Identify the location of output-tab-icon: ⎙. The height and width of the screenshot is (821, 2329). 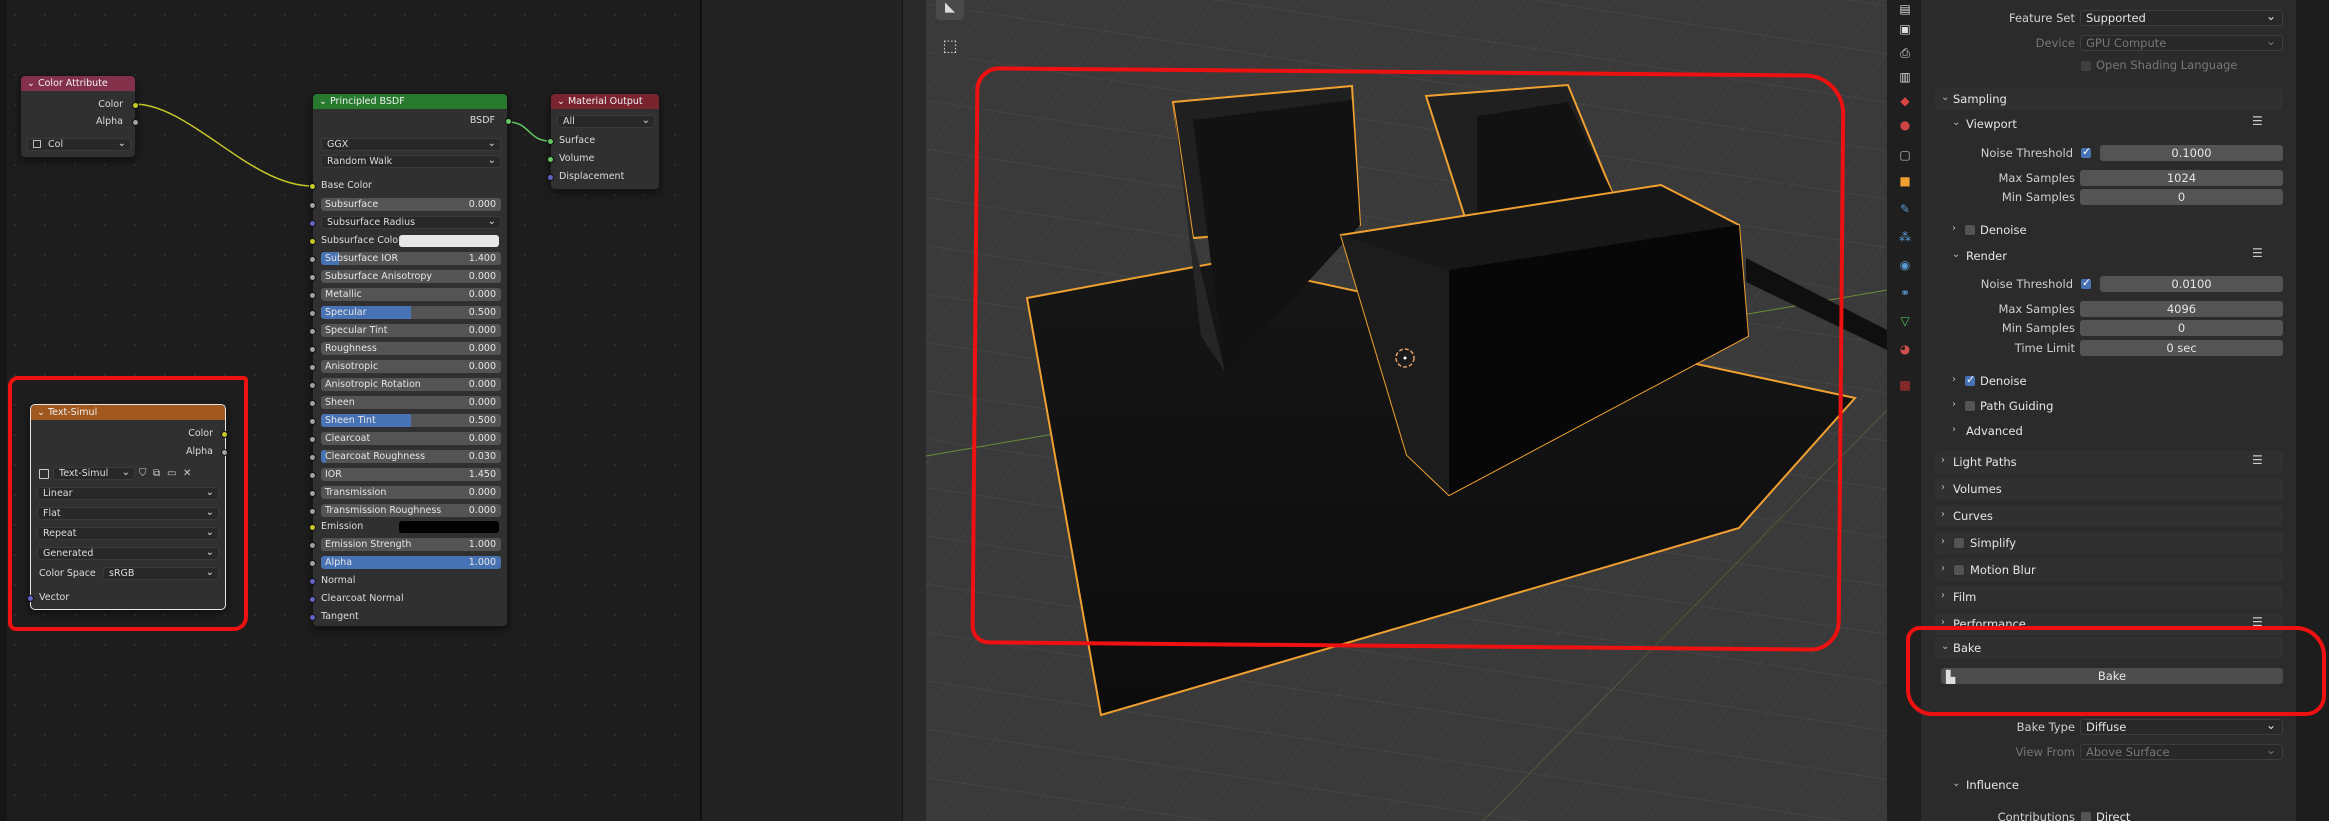
(1905, 53).